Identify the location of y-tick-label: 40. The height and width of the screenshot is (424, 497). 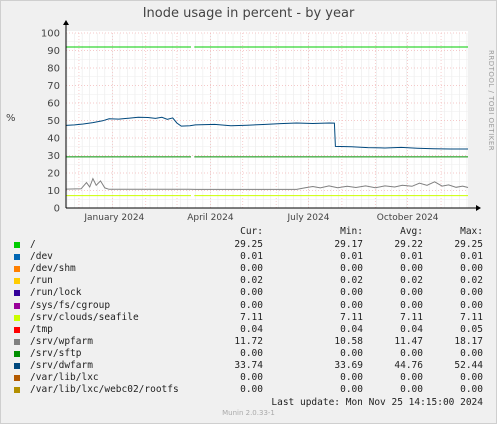
(53, 139).